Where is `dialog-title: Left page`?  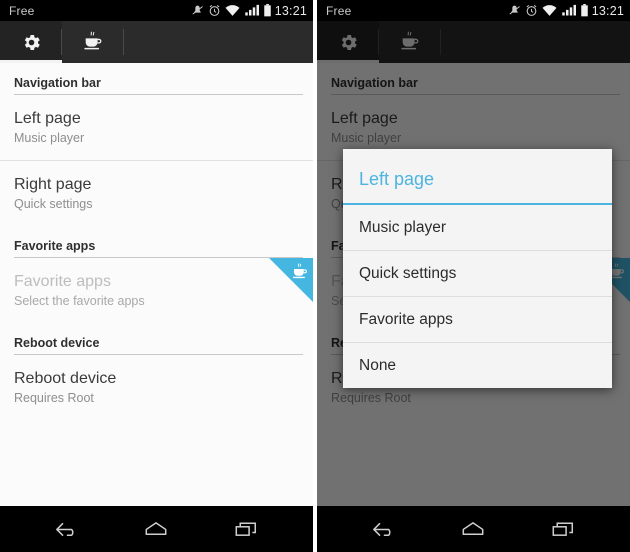 dialog-title: Left page is located at coordinates (397, 179).